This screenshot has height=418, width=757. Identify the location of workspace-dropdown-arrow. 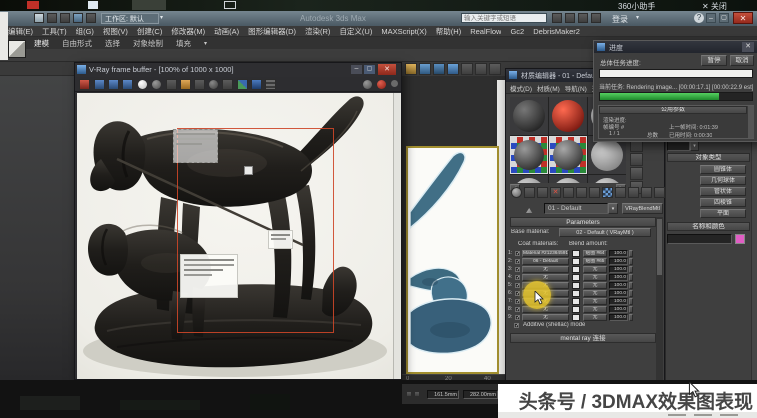
(164, 18).